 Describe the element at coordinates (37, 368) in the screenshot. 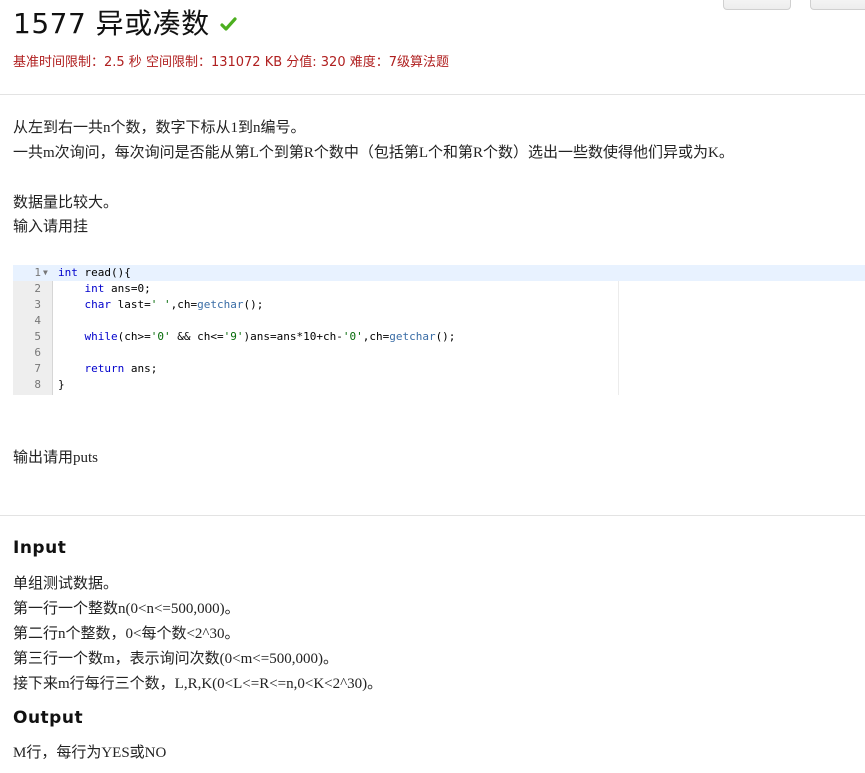

I see `line-number: 7` at that location.